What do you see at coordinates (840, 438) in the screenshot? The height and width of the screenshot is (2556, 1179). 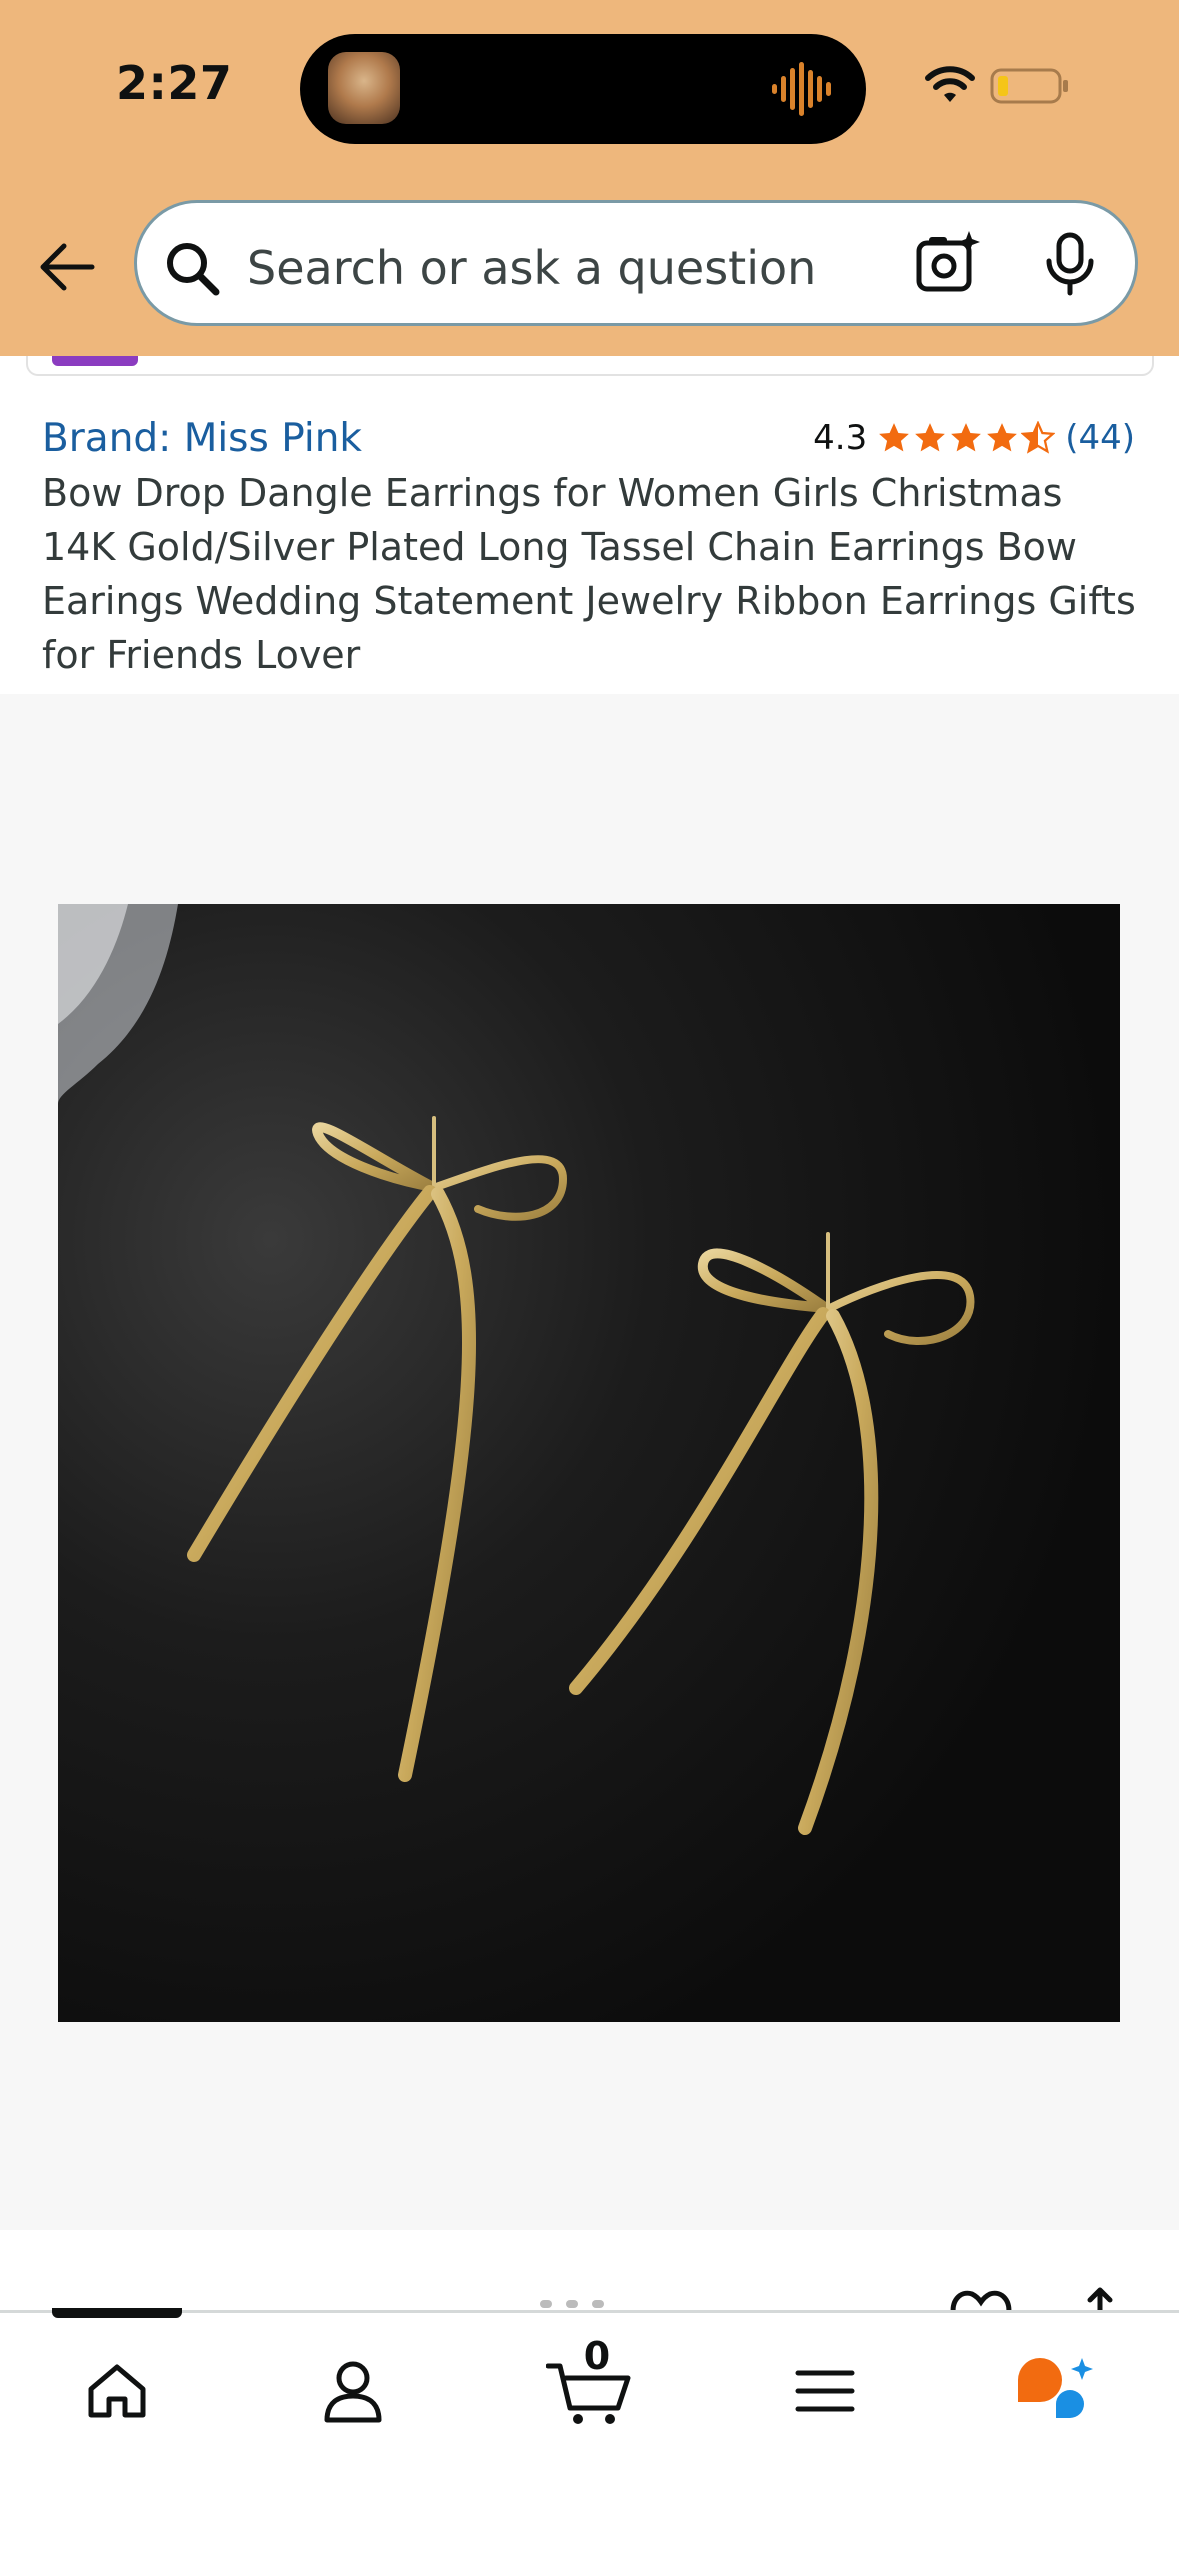 I see `rating-value: 4.3` at bounding box center [840, 438].